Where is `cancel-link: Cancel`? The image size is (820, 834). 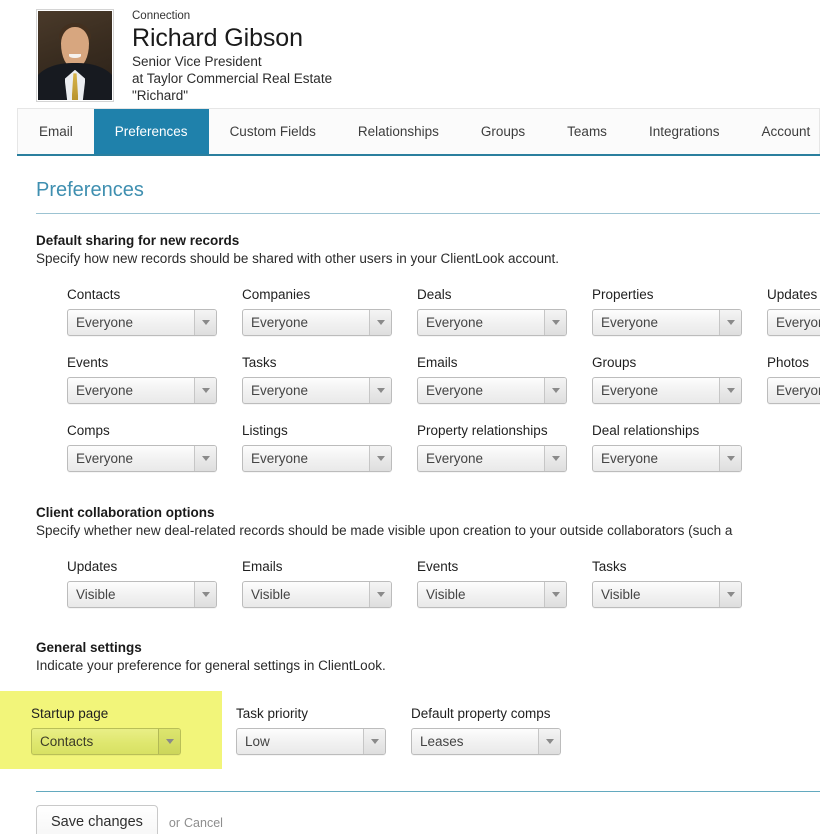 cancel-link: Cancel is located at coordinates (203, 823).